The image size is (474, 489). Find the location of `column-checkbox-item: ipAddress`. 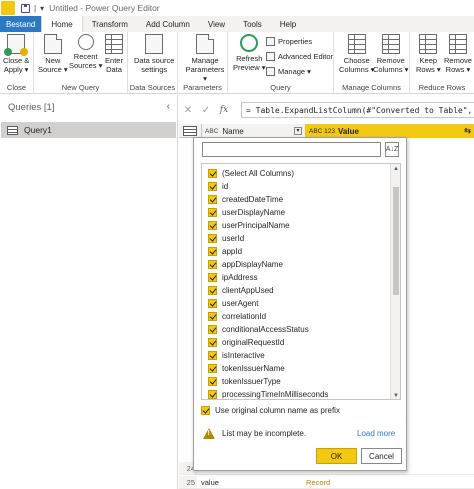

column-checkbox-item: ipAddress is located at coordinates (233, 277).